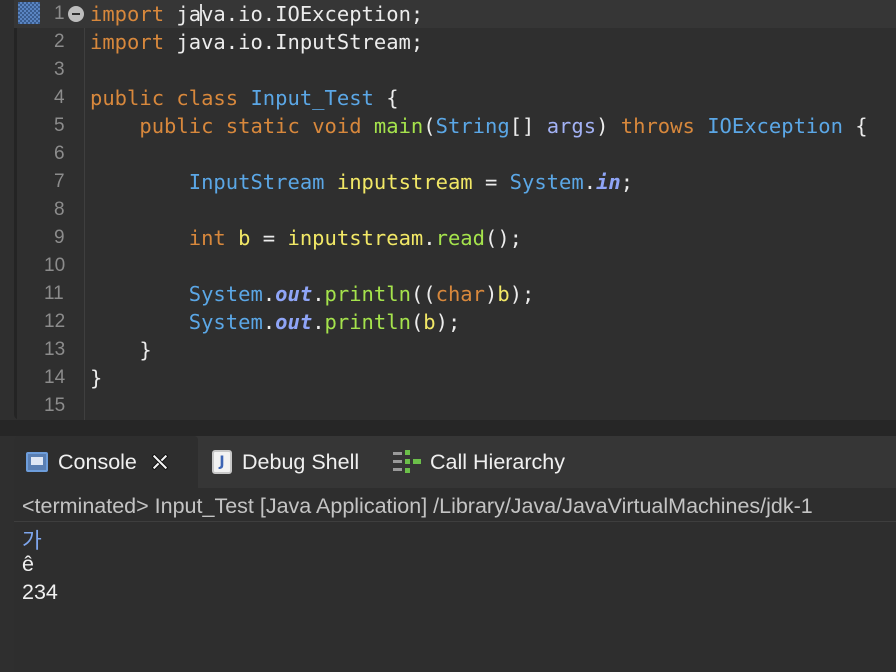 The width and height of the screenshot is (896, 672). Describe the element at coordinates (127, 14) in the screenshot. I see `code-token: import` at that location.